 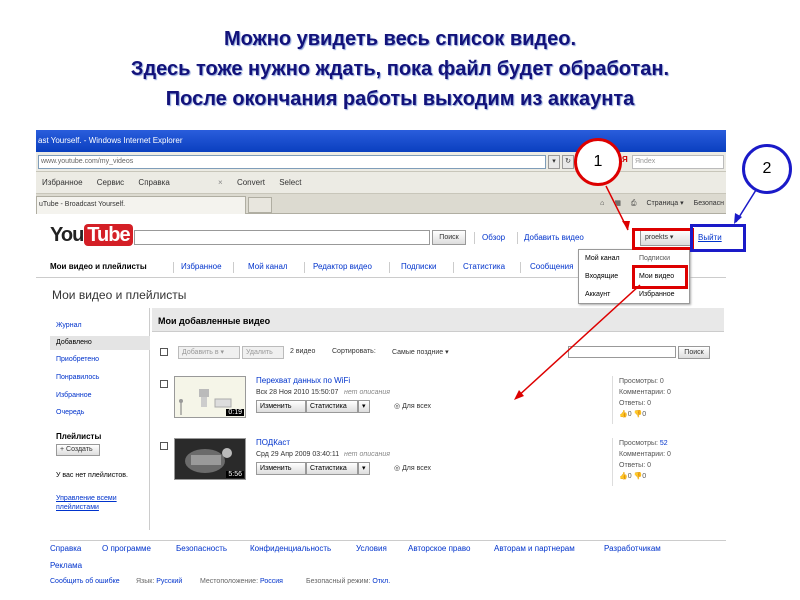 I want to click on callout-2: 2, so click(x=767, y=169).